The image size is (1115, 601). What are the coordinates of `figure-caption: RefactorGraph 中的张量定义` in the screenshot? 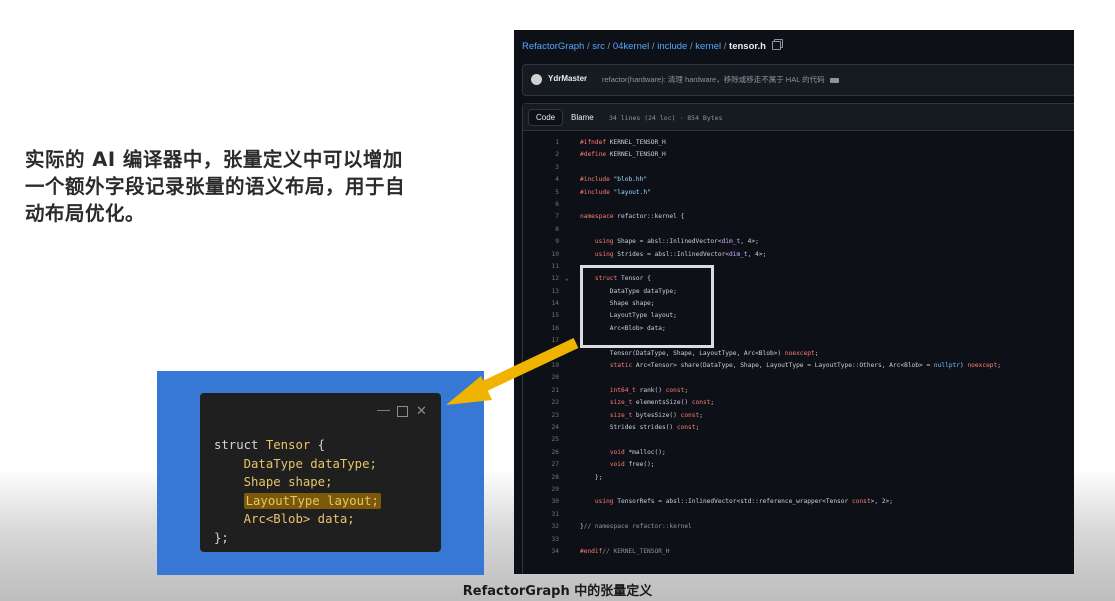 It's located at (557, 591).